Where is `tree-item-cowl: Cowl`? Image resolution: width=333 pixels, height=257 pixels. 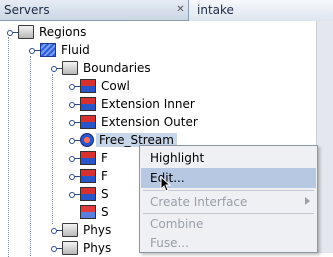
tree-item-cowl: Cowl is located at coordinates (98, 86).